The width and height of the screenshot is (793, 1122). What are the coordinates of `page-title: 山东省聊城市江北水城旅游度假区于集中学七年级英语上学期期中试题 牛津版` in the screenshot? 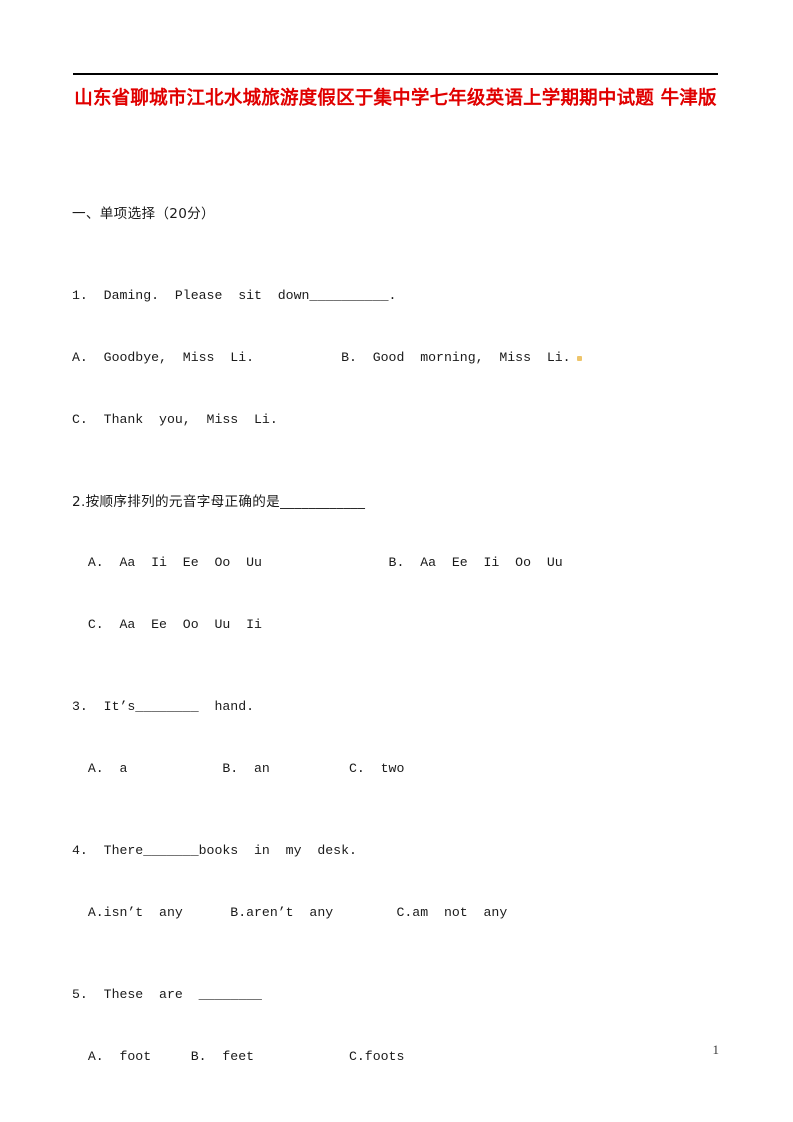 It's located at (395, 98).